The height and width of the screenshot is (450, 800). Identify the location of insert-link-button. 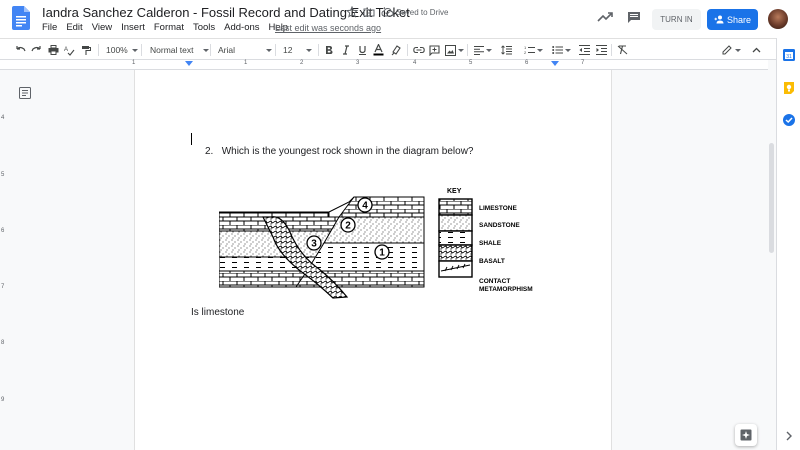
(419, 50).